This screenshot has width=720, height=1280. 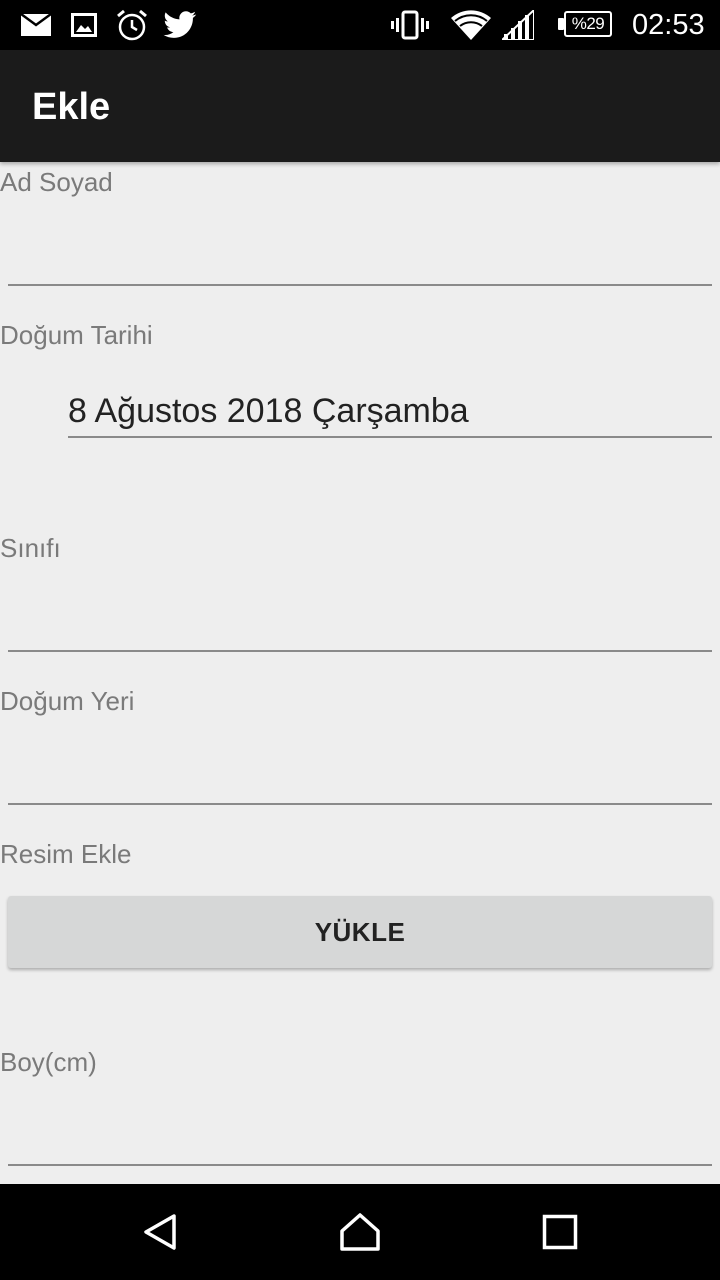 I want to click on vibrate-icon, so click(x=410, y=25).